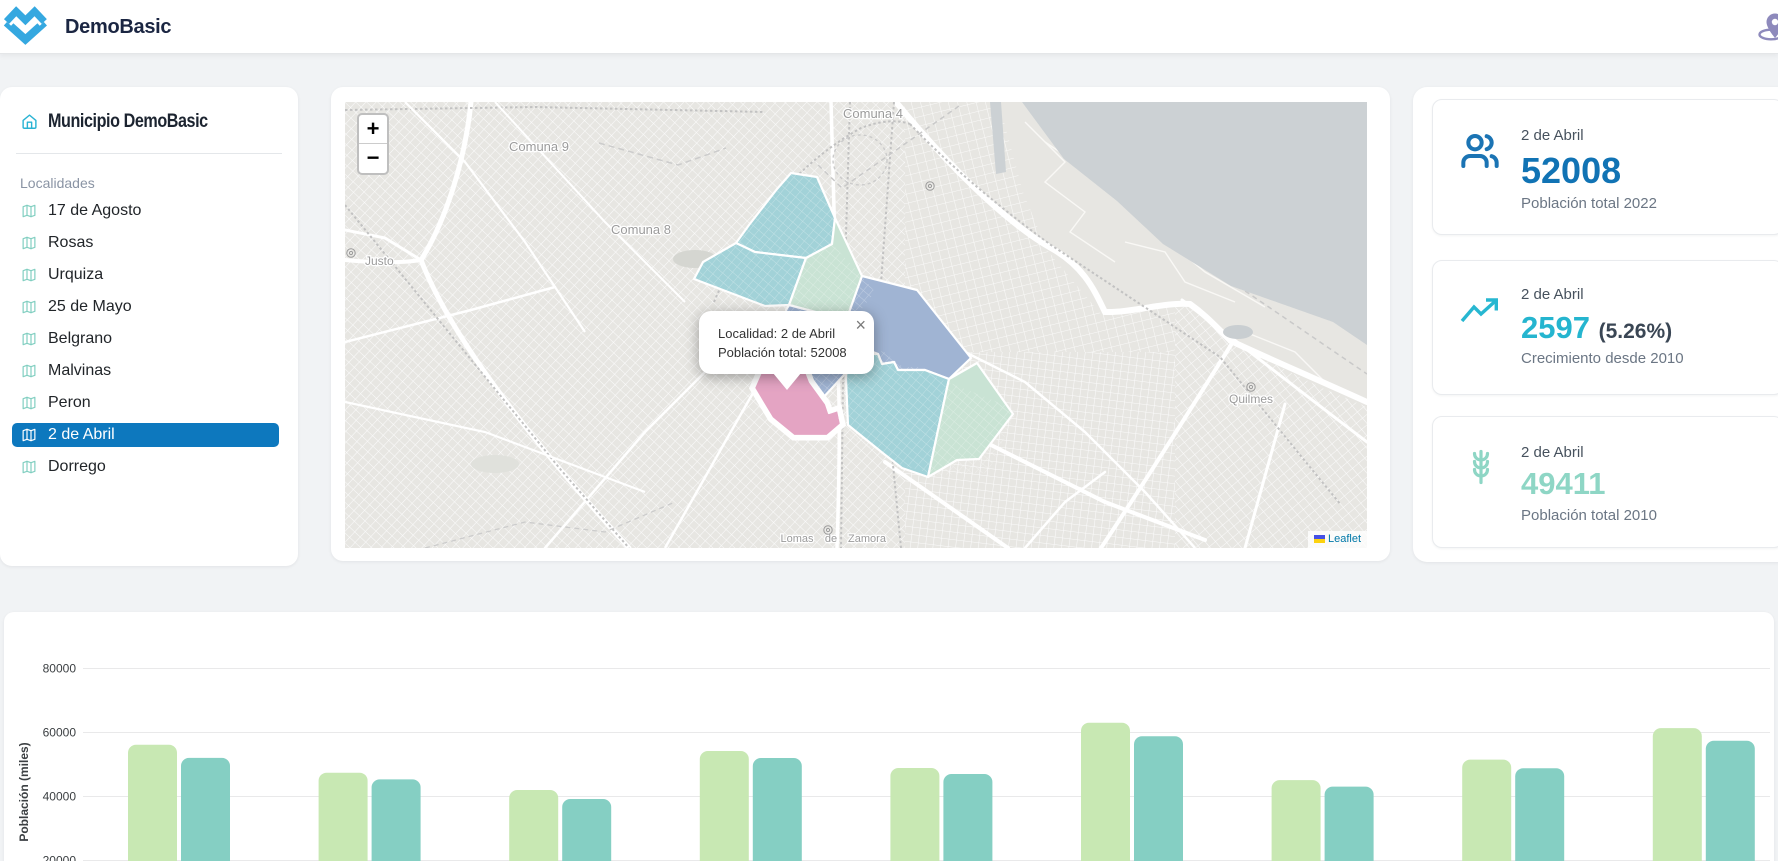 The width and height of the screenshot is (1778, 861). I want to click on svg-text: 40000, so click(60, 797).